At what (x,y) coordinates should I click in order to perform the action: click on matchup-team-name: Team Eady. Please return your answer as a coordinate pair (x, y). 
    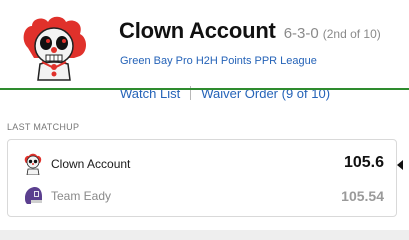
    Looking at the image, I should click on (81, 196).